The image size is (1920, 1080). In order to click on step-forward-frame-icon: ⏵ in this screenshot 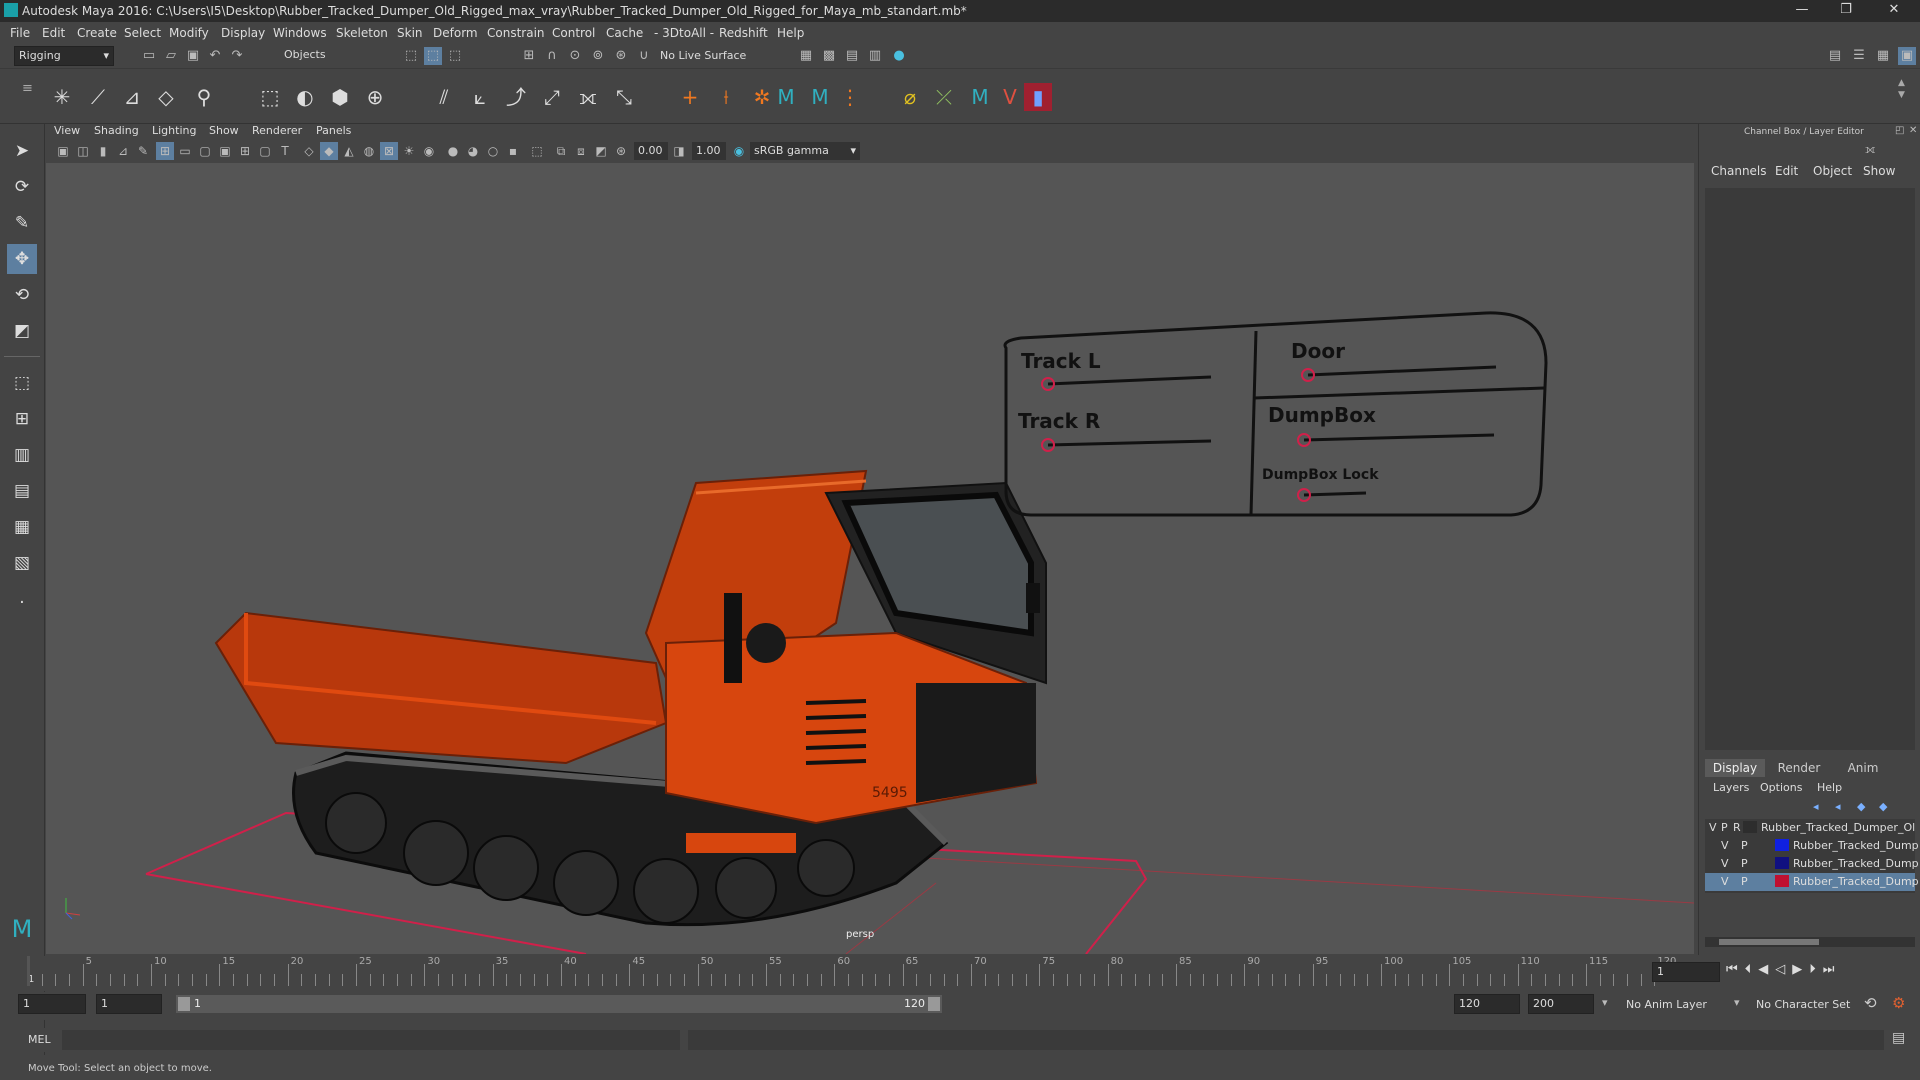, I will do `click(1816, 969)`.